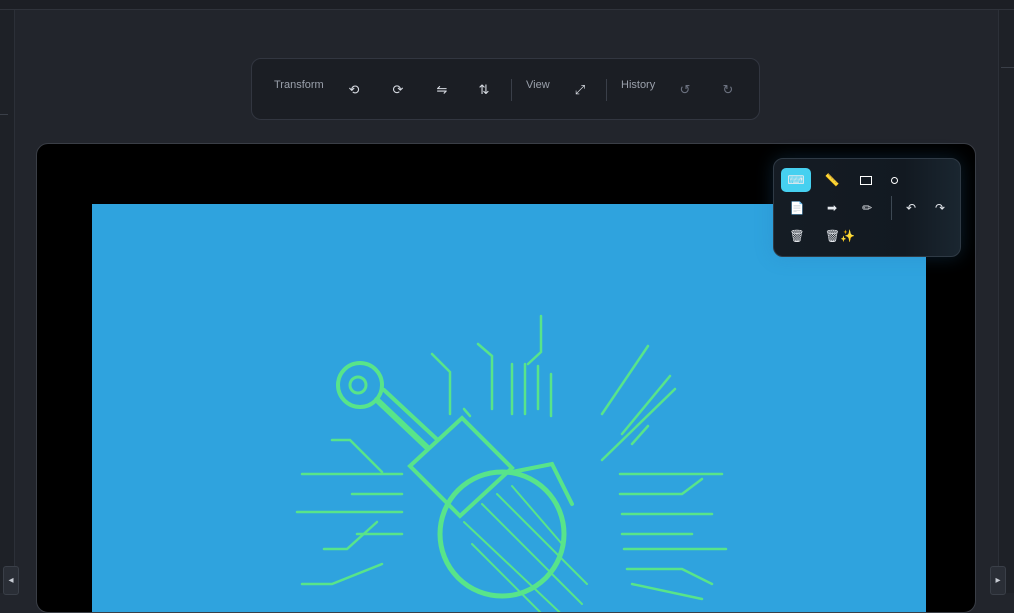 This screenshot has width=1014, height=613. I want to click on rectangle-icon, so click(866, 181).